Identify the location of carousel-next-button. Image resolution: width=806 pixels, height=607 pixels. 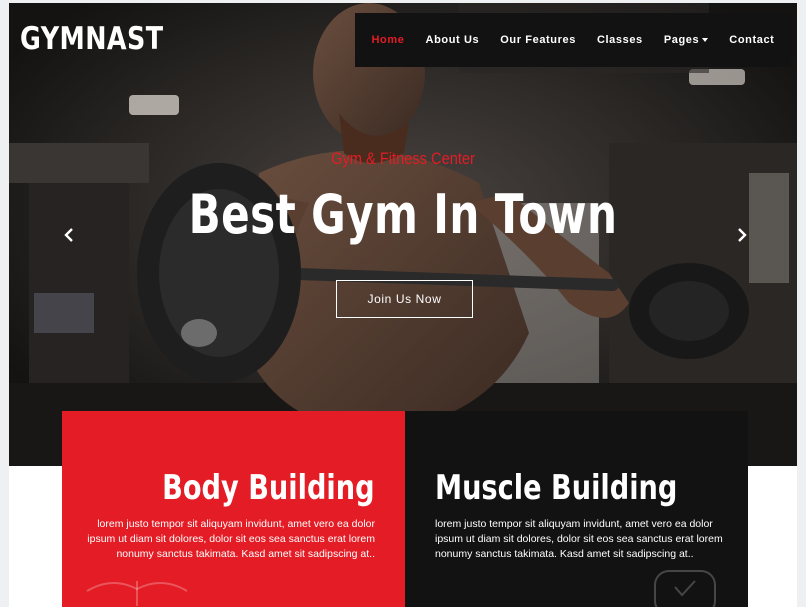
(742, 235).